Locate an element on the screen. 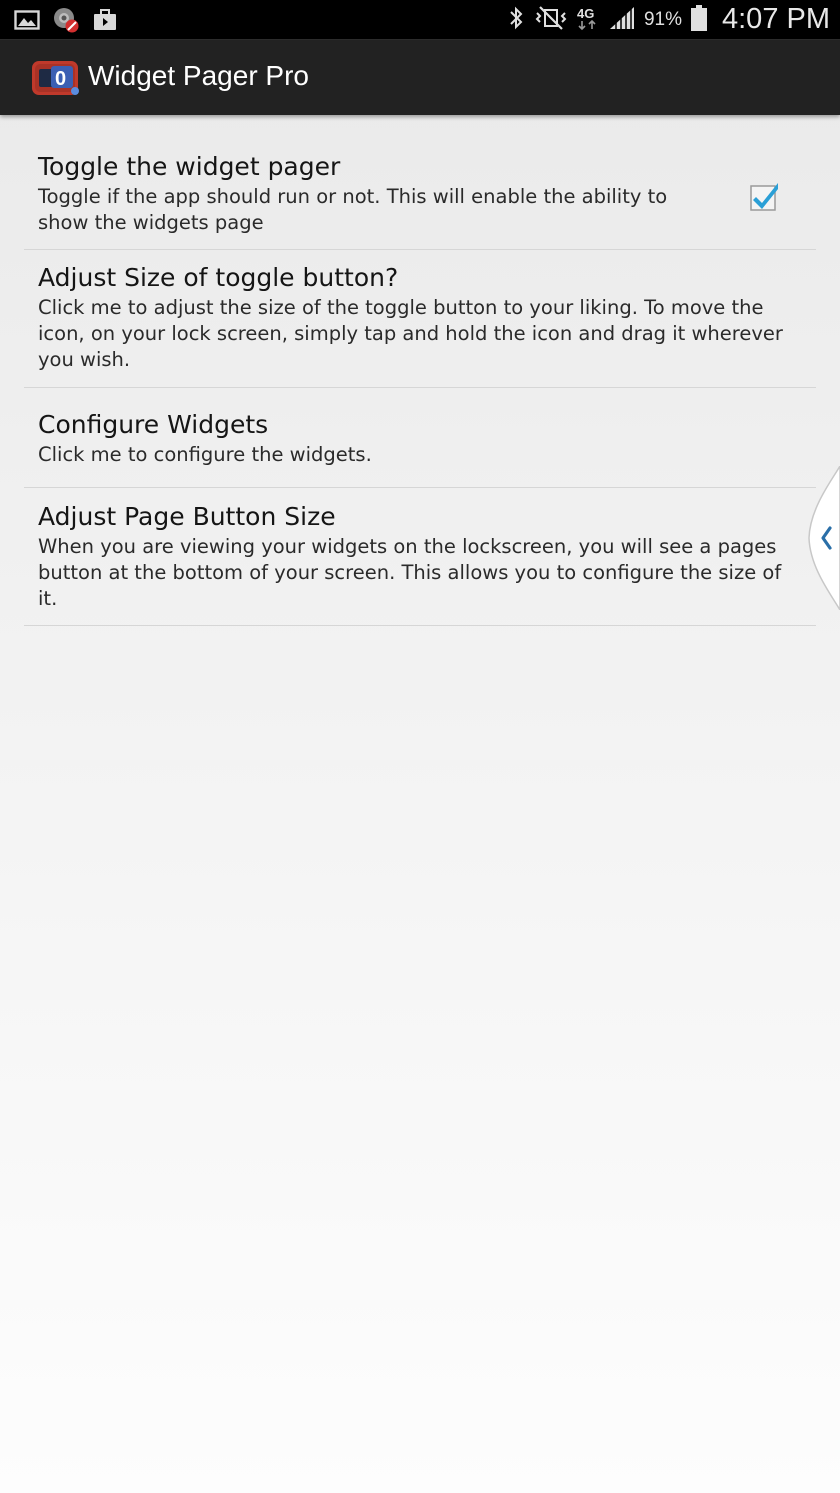 This screenshot has width=840, height=1493. app-title: Widget Pager Pro is located at coordinates (198, 75).